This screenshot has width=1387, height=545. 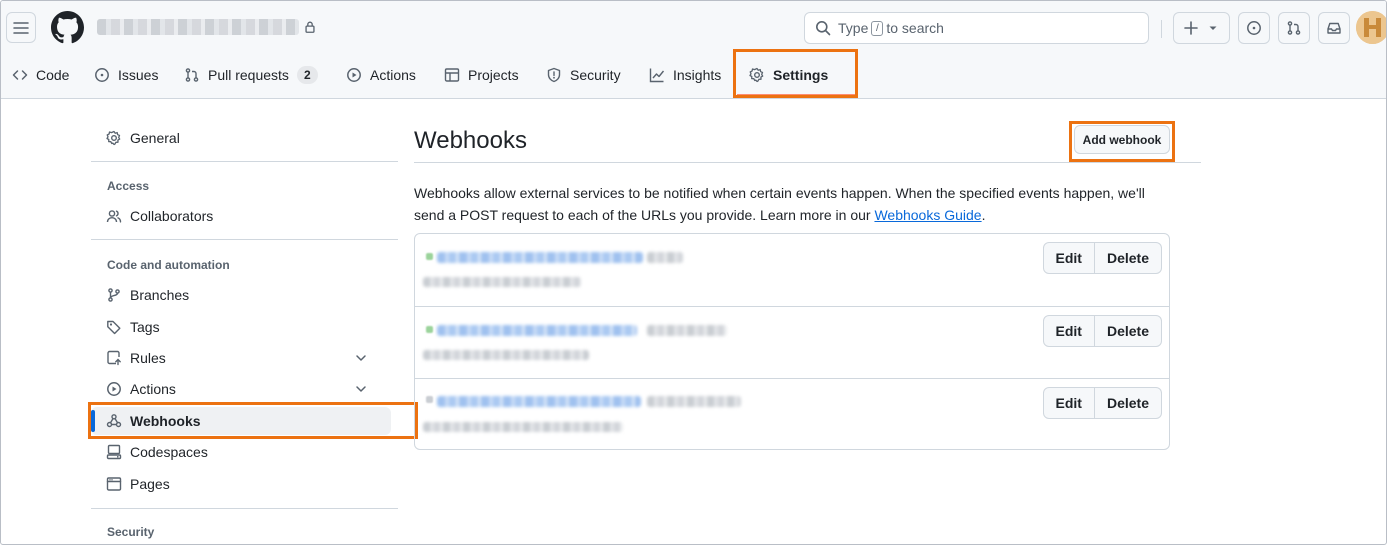 What do you see at coordinates (241, 138) in the screenshot?
I see `sidebar-item-general: General` at bounding box center [241, 138].